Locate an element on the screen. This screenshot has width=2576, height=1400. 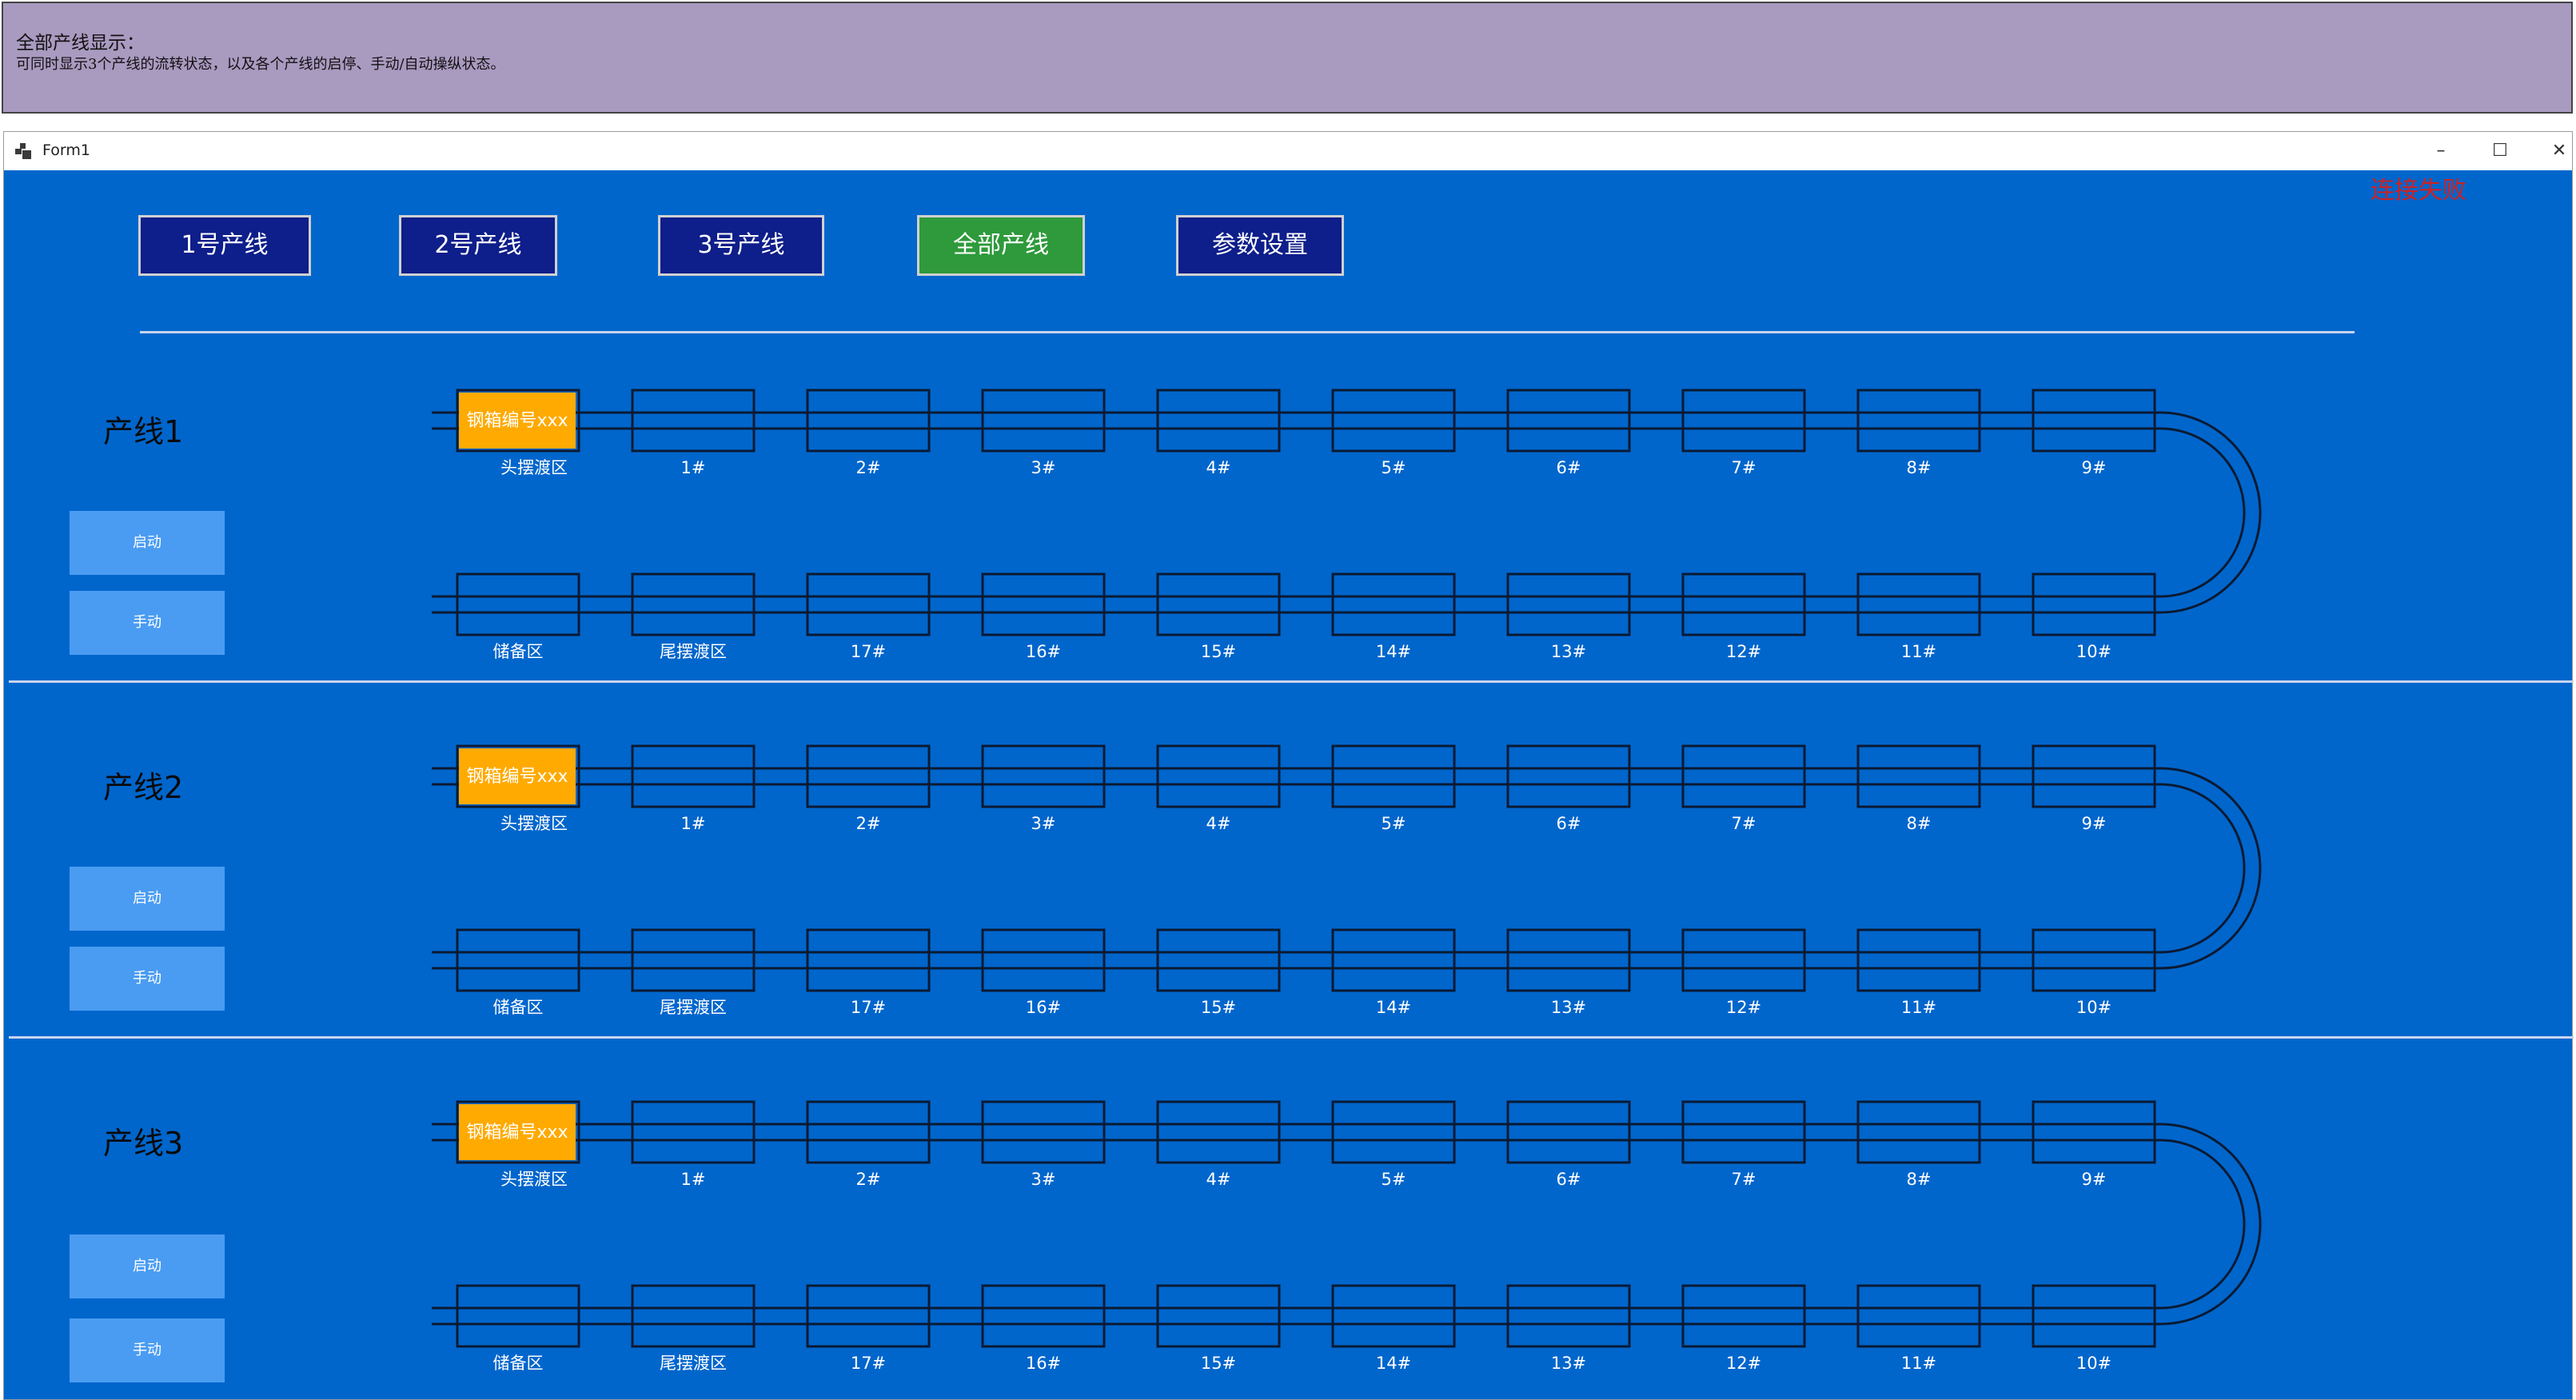
station-label: 2# is located at coordinates (868, 1179).